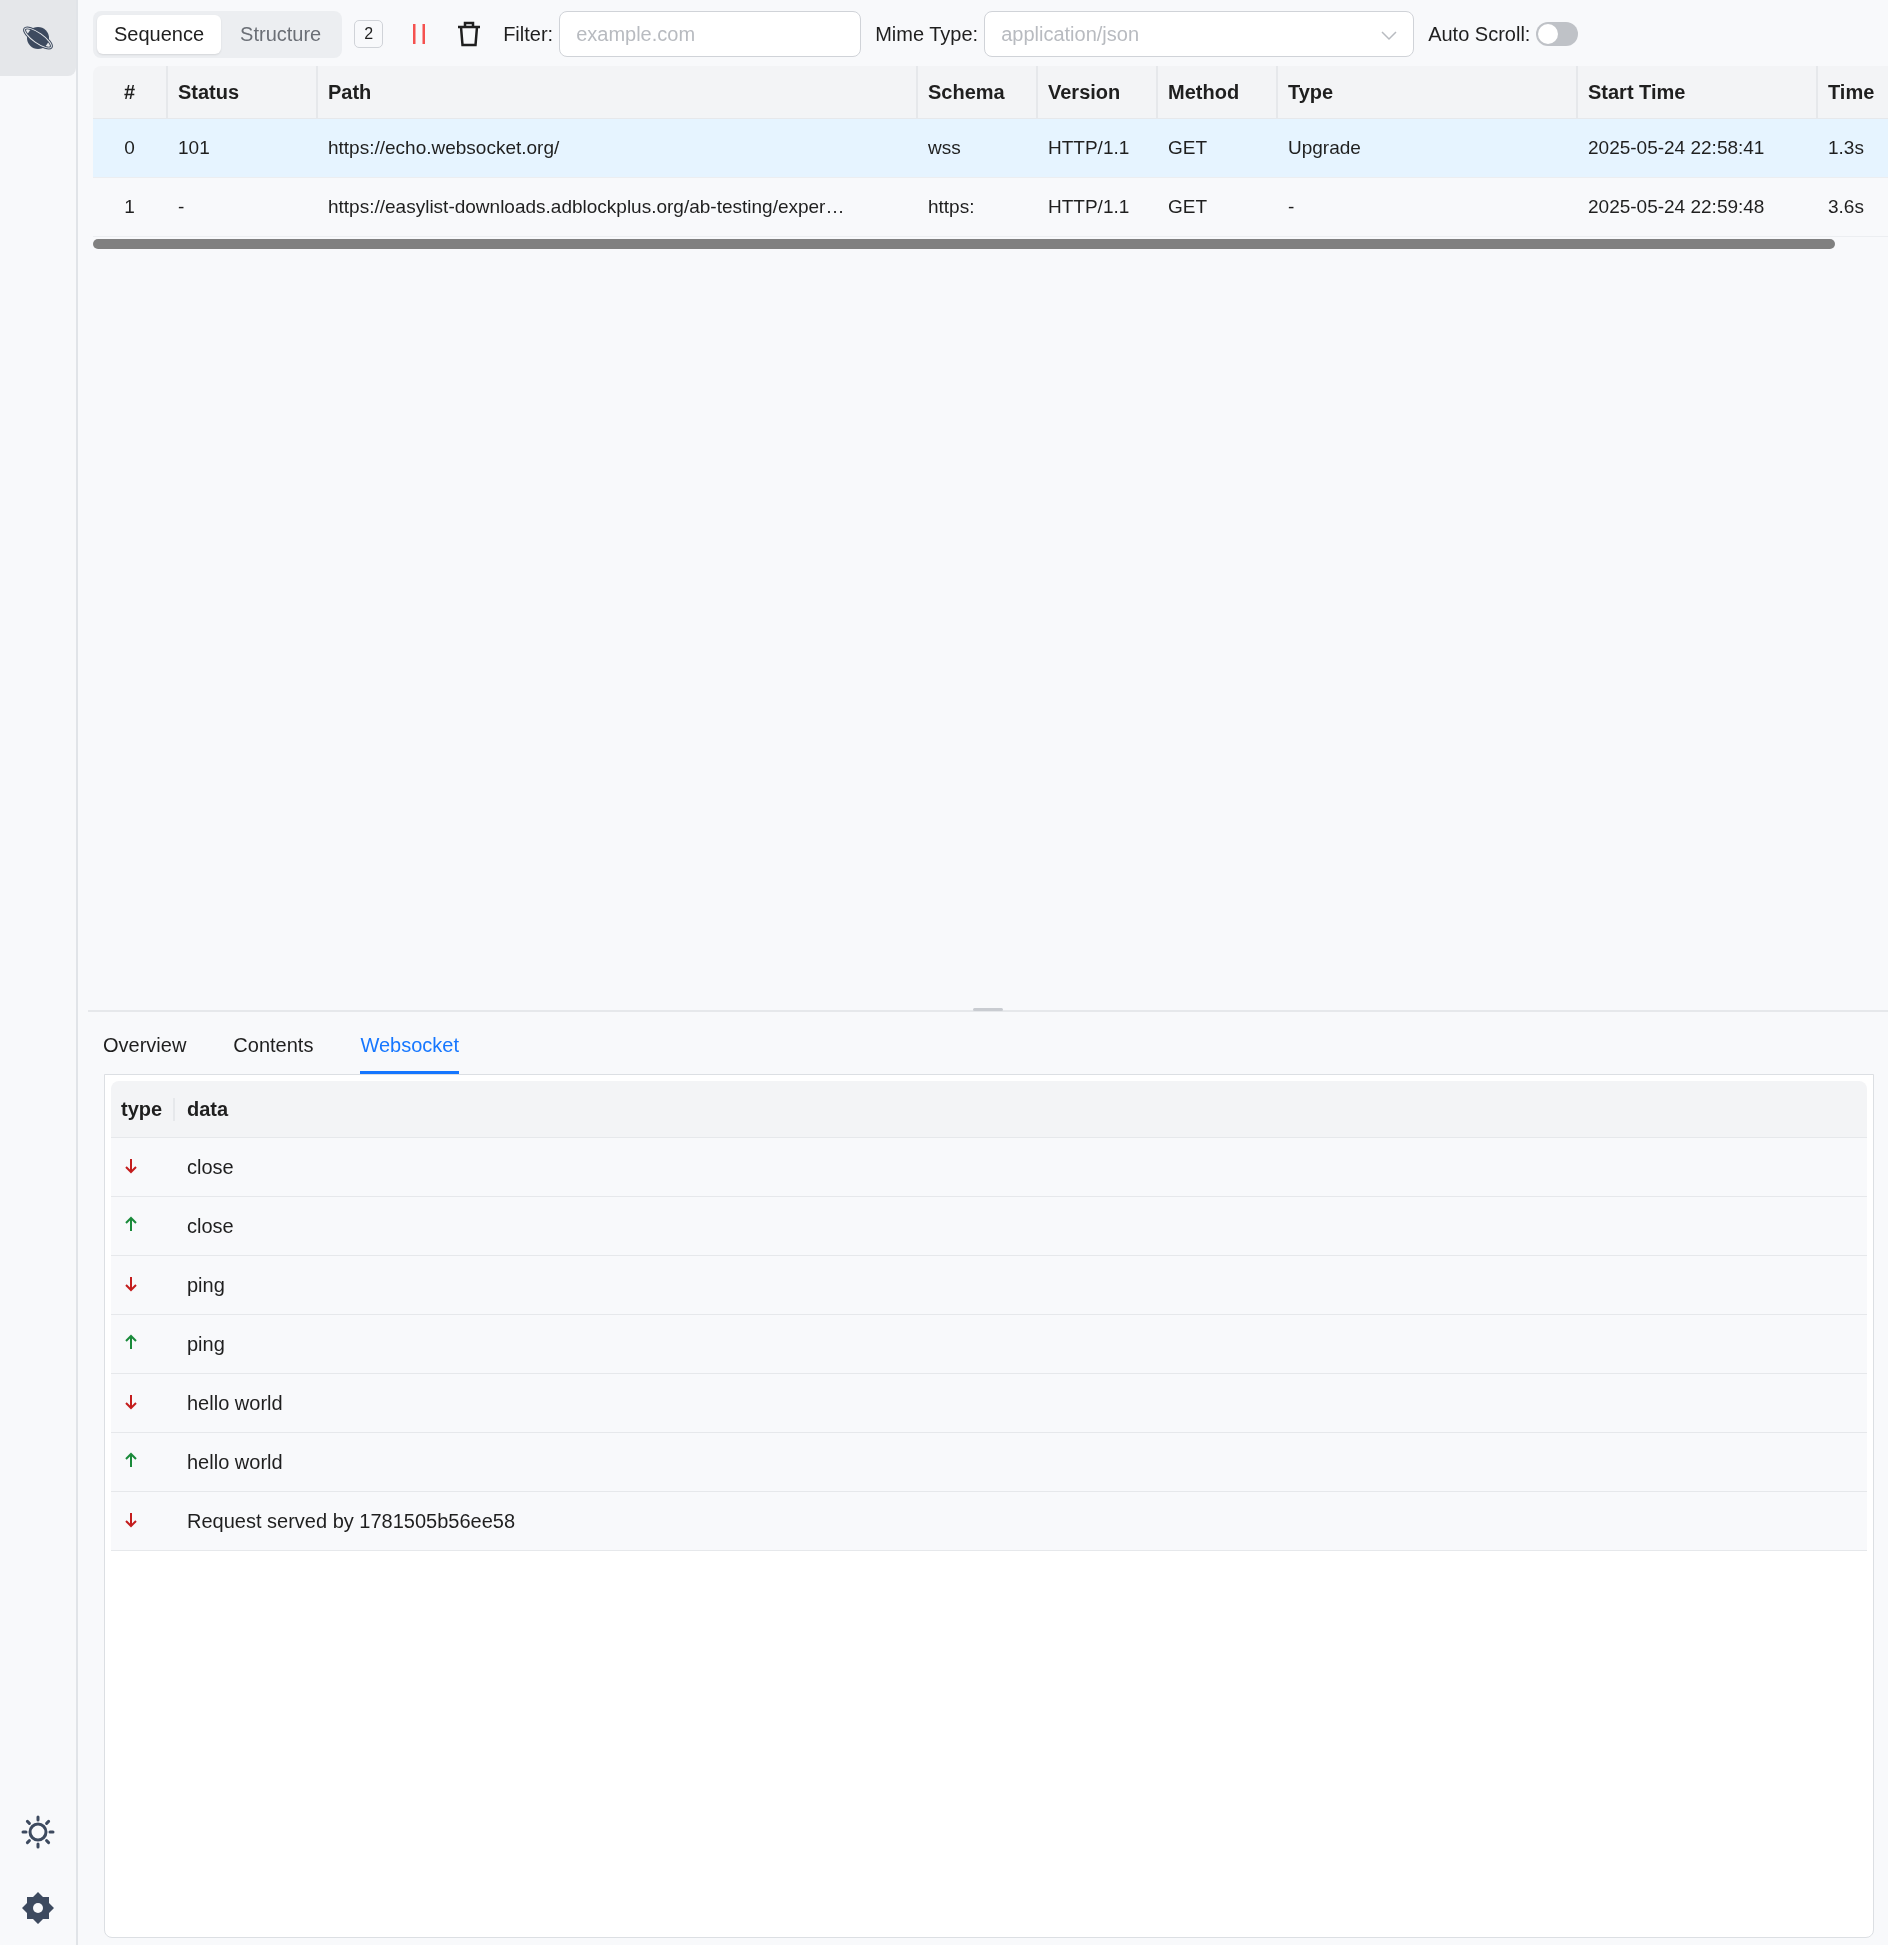 The width and height of the screenshot is (1888, 1945). Describe the element at coordinates (281, 34) in the screenshot. I see `view-tab: Structure` at that location.